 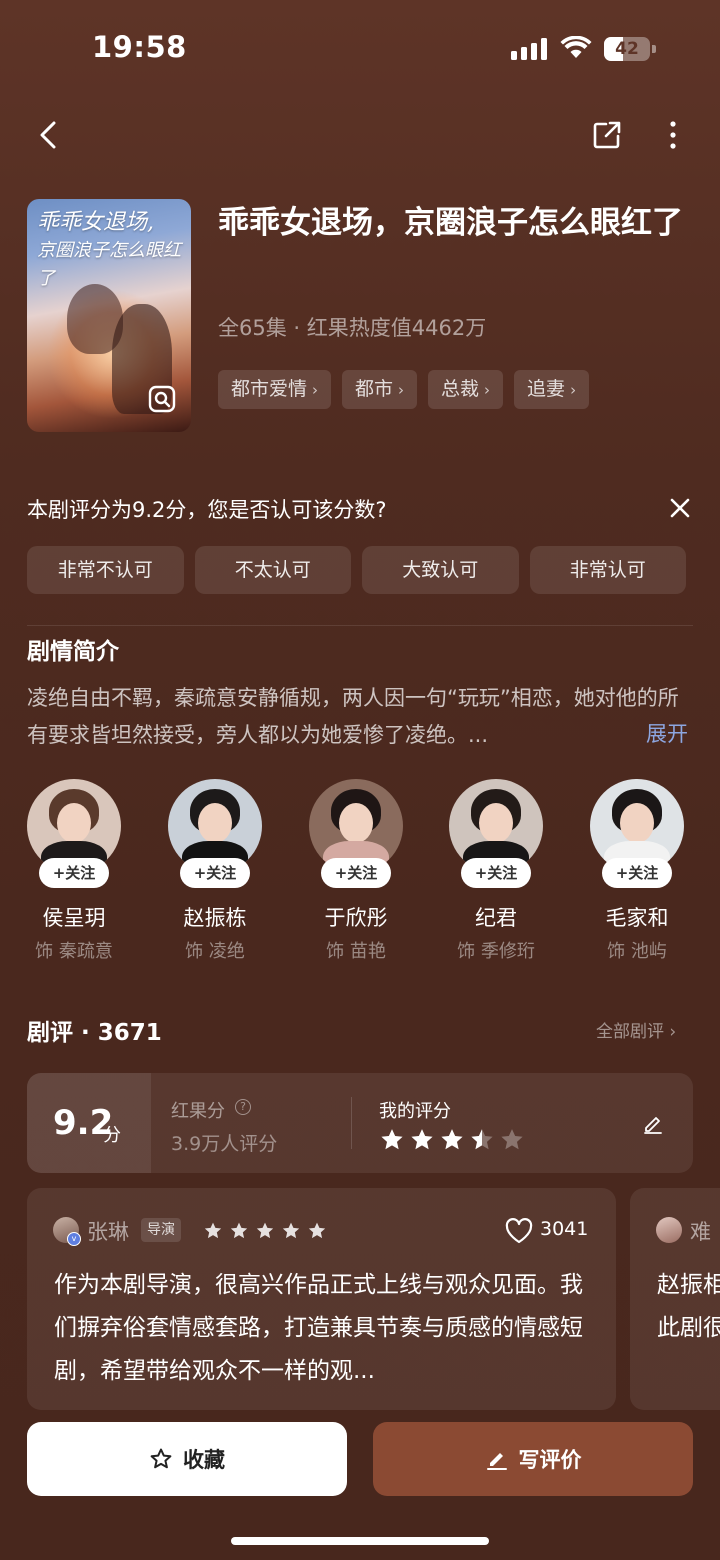 I want to click on review-stars, so click(x=265, y=1231).